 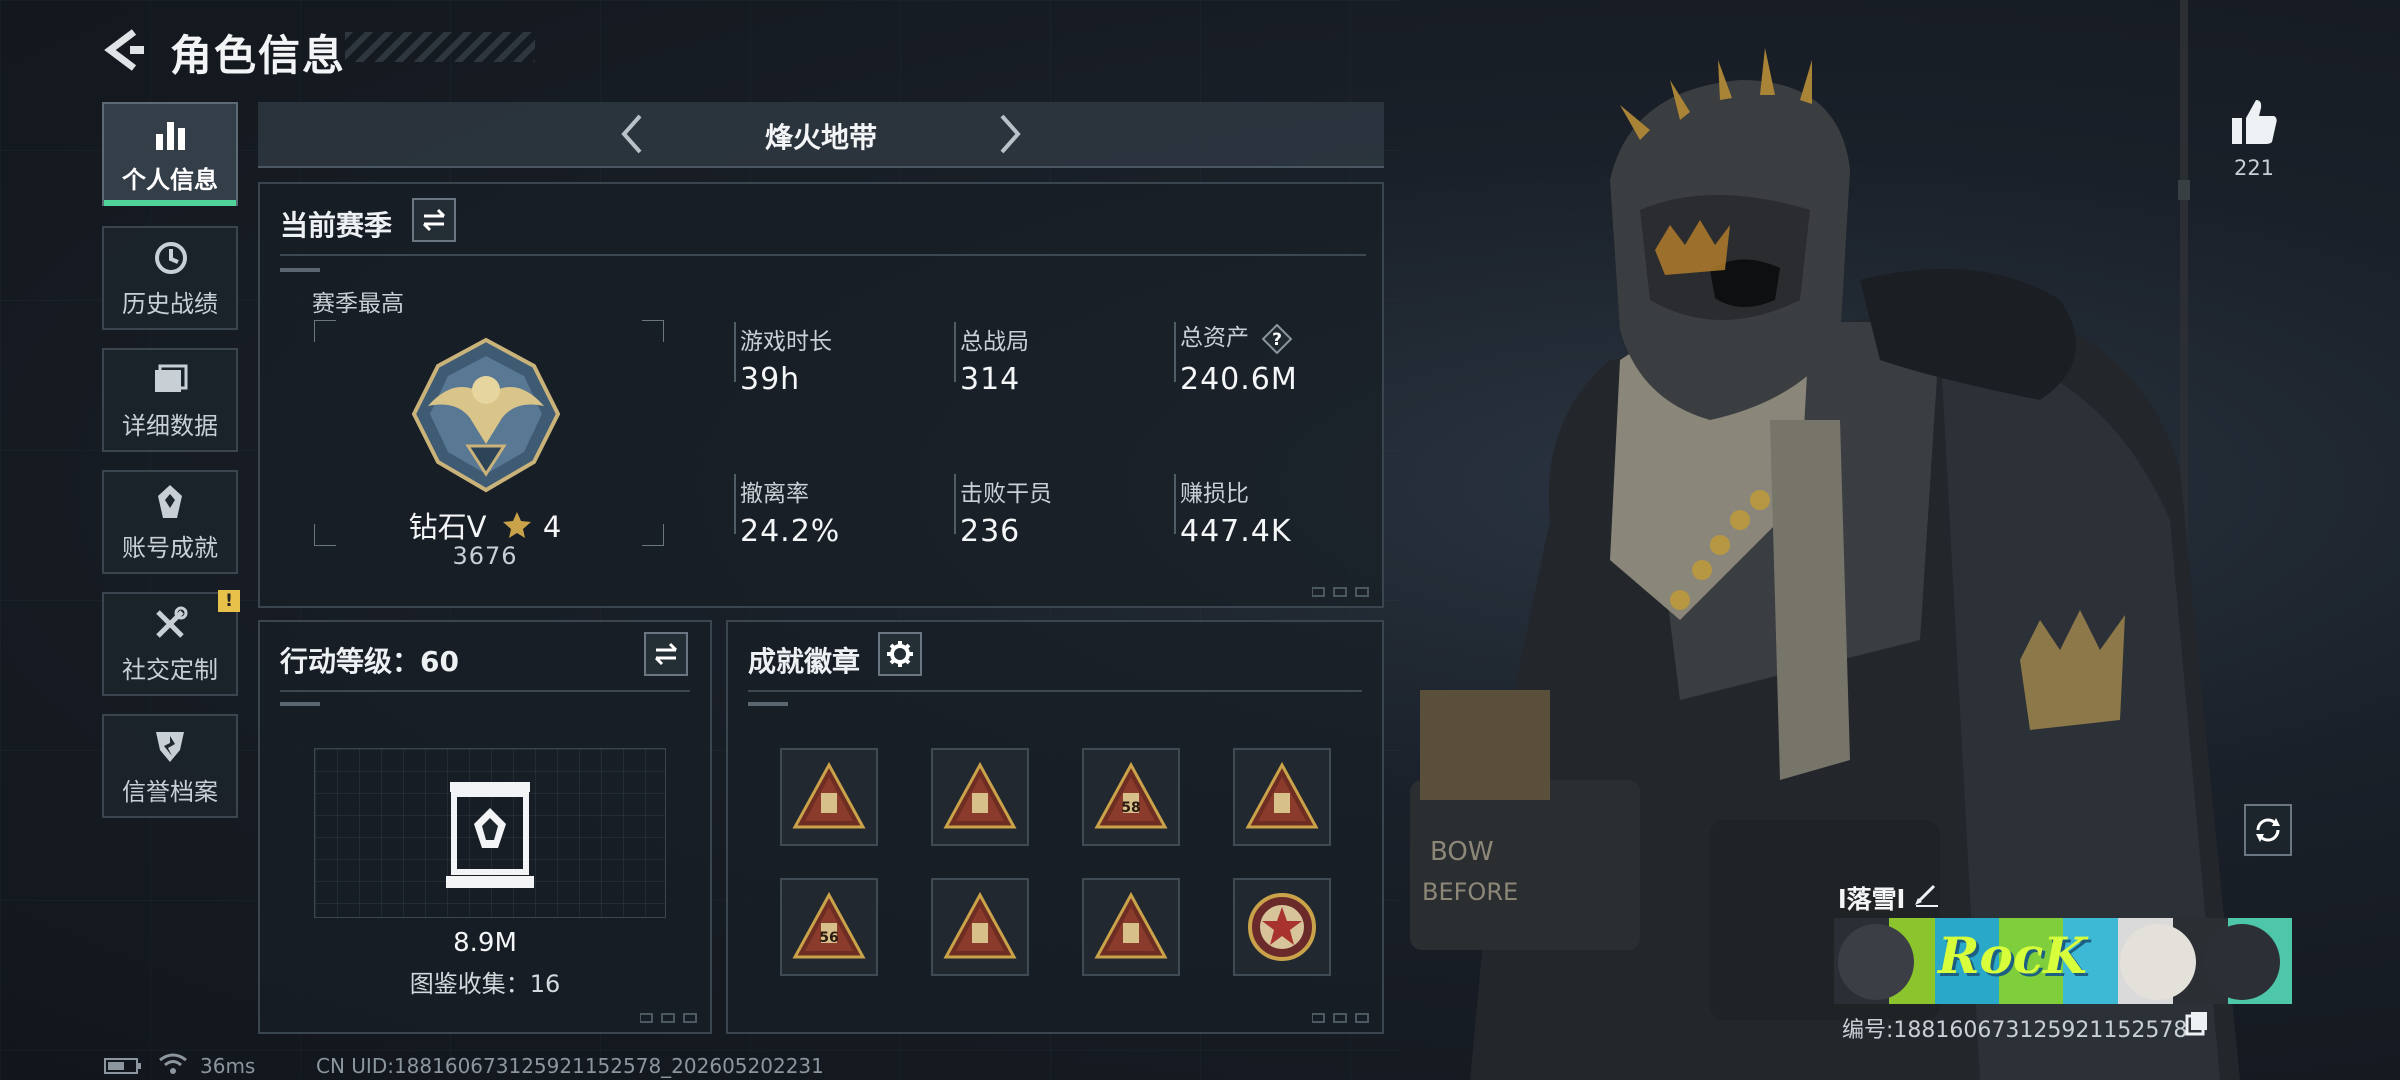 What do you see at coordinates (552, 527) in the screenshot?
I see `rank-stars: 4` at bounding box center [552, 527].